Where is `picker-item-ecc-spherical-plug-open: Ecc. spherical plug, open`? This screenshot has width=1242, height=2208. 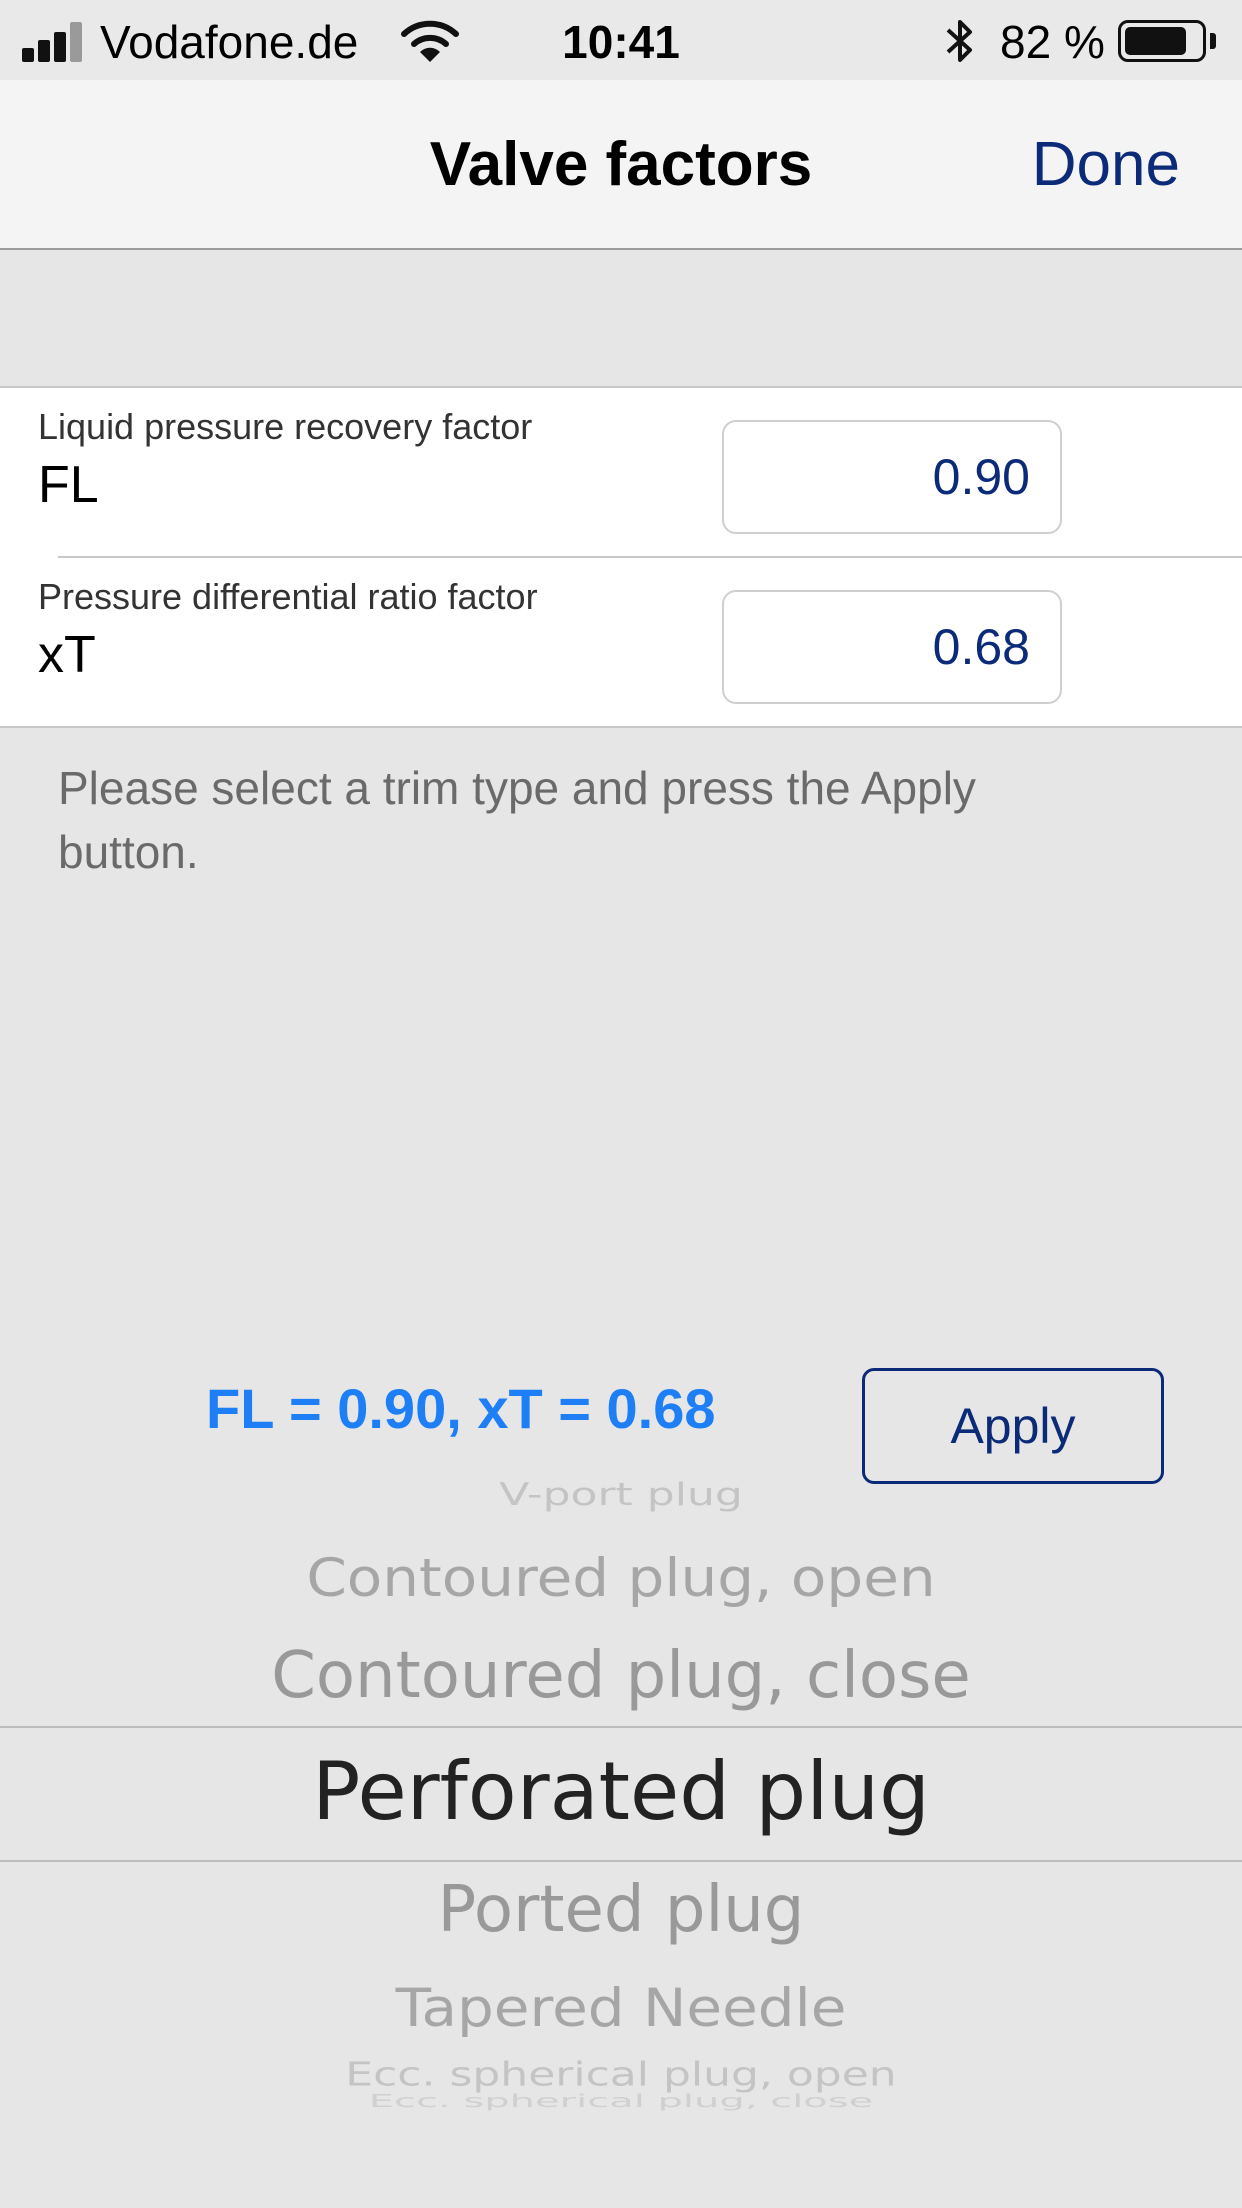 picker-item-ecc-spherical-plug-open: Ecc. spherical plug, open is located at coordinates (621, 2075).